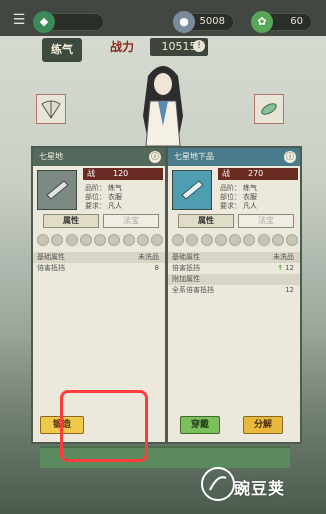  I want to click on equipment-slot-left, so click(51, 109).